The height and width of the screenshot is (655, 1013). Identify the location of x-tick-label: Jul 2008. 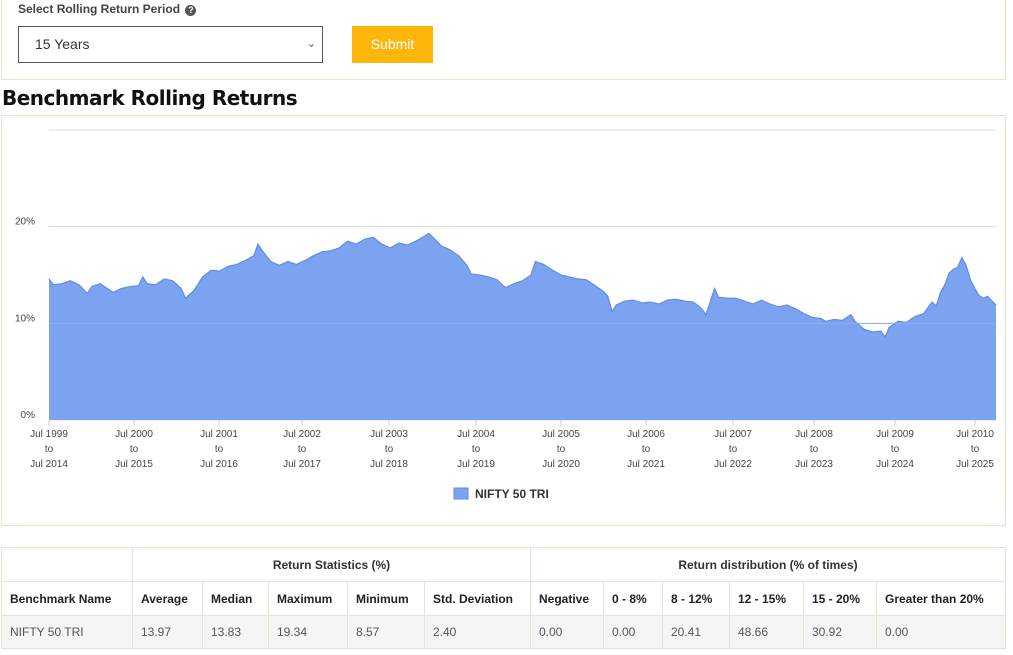
(814, 434).